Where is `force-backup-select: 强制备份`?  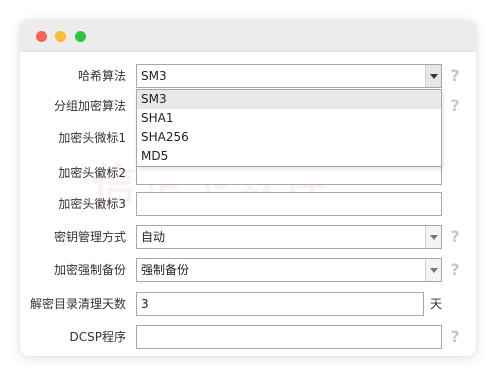 force-backup-select: 强制备份 is located at coordinates (289, 270).